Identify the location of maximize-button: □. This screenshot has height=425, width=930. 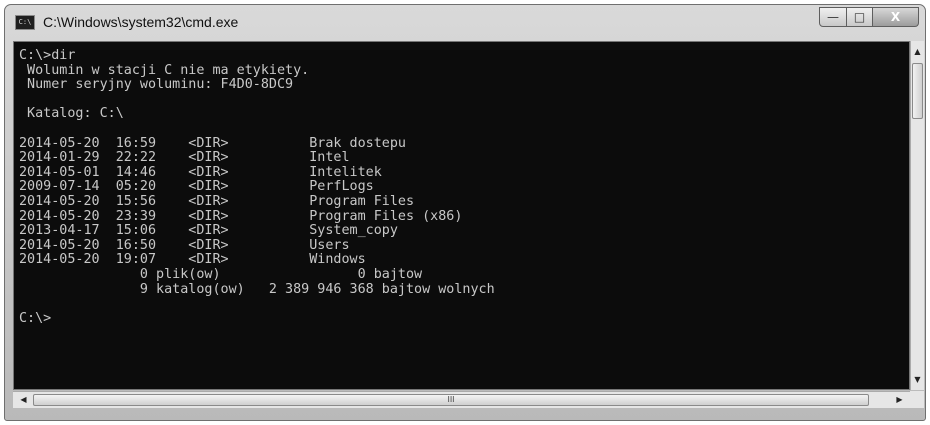
(860, 17).